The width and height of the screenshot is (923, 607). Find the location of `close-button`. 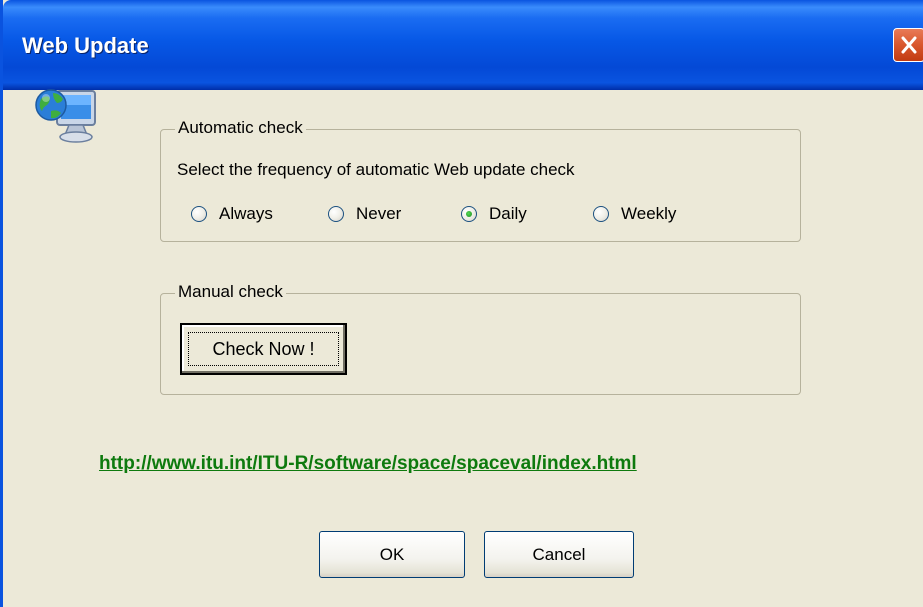

close-button is located at coordinates (908, 45).